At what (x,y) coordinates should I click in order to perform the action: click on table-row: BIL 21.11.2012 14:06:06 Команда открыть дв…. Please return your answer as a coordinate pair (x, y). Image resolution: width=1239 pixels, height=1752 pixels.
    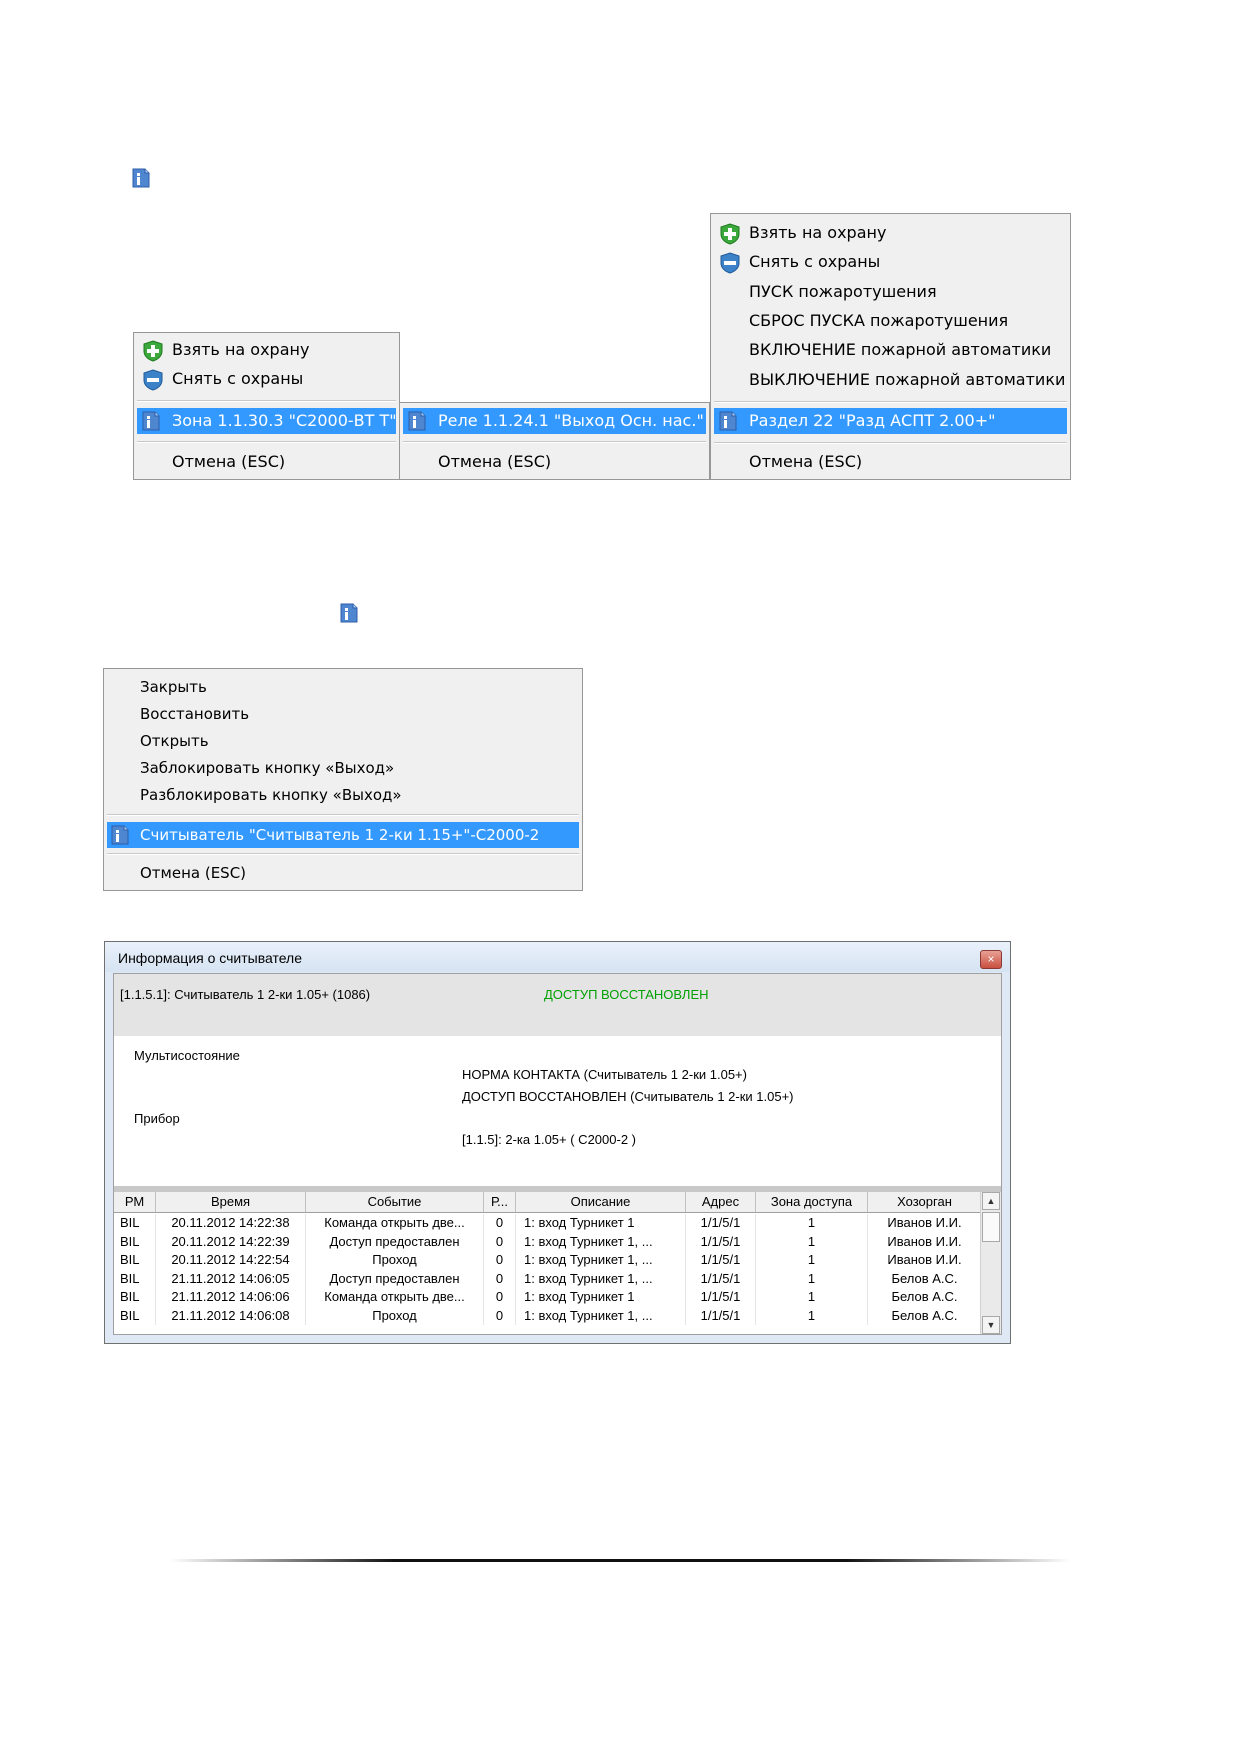
    Looking at the image, I should click on (548, 1297).